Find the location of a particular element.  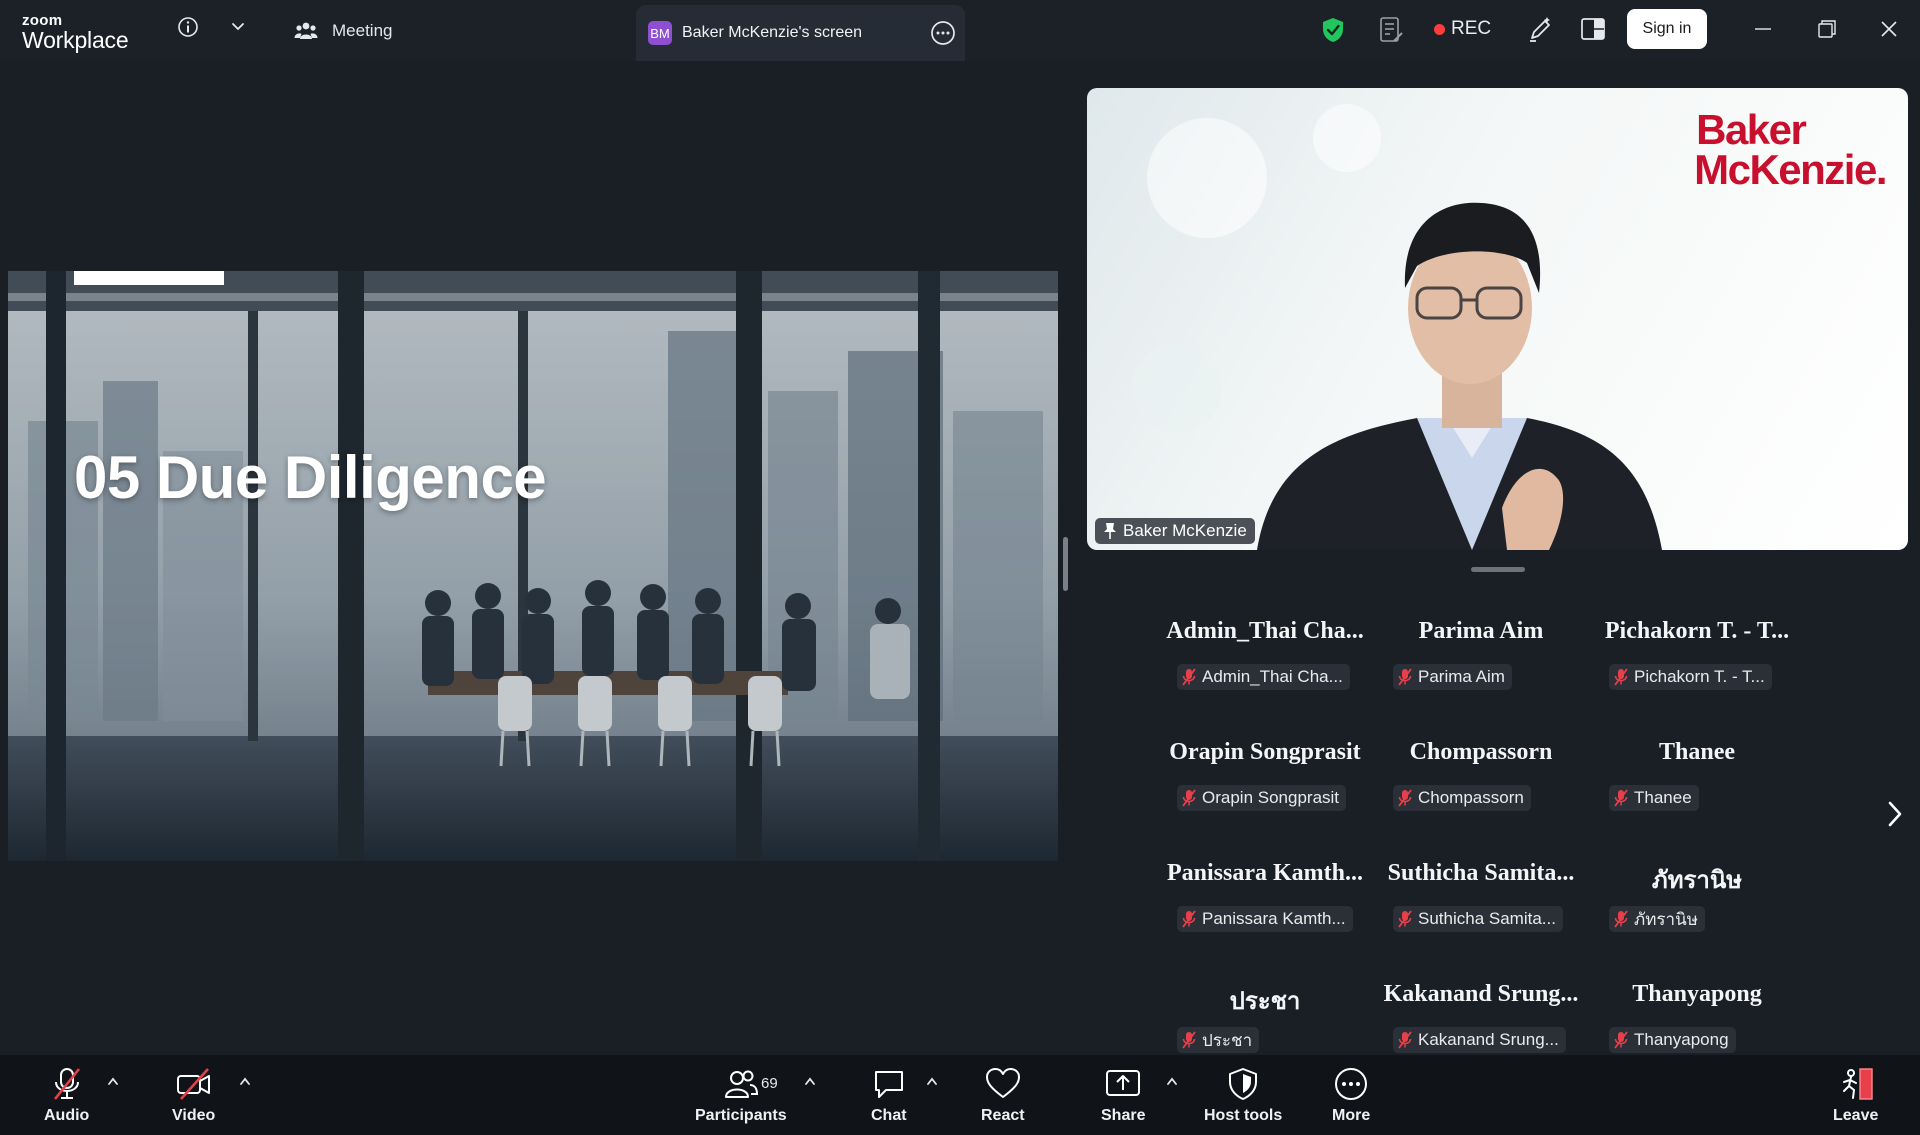

recording-indicator: REC is located at coordinates (1462, 29).